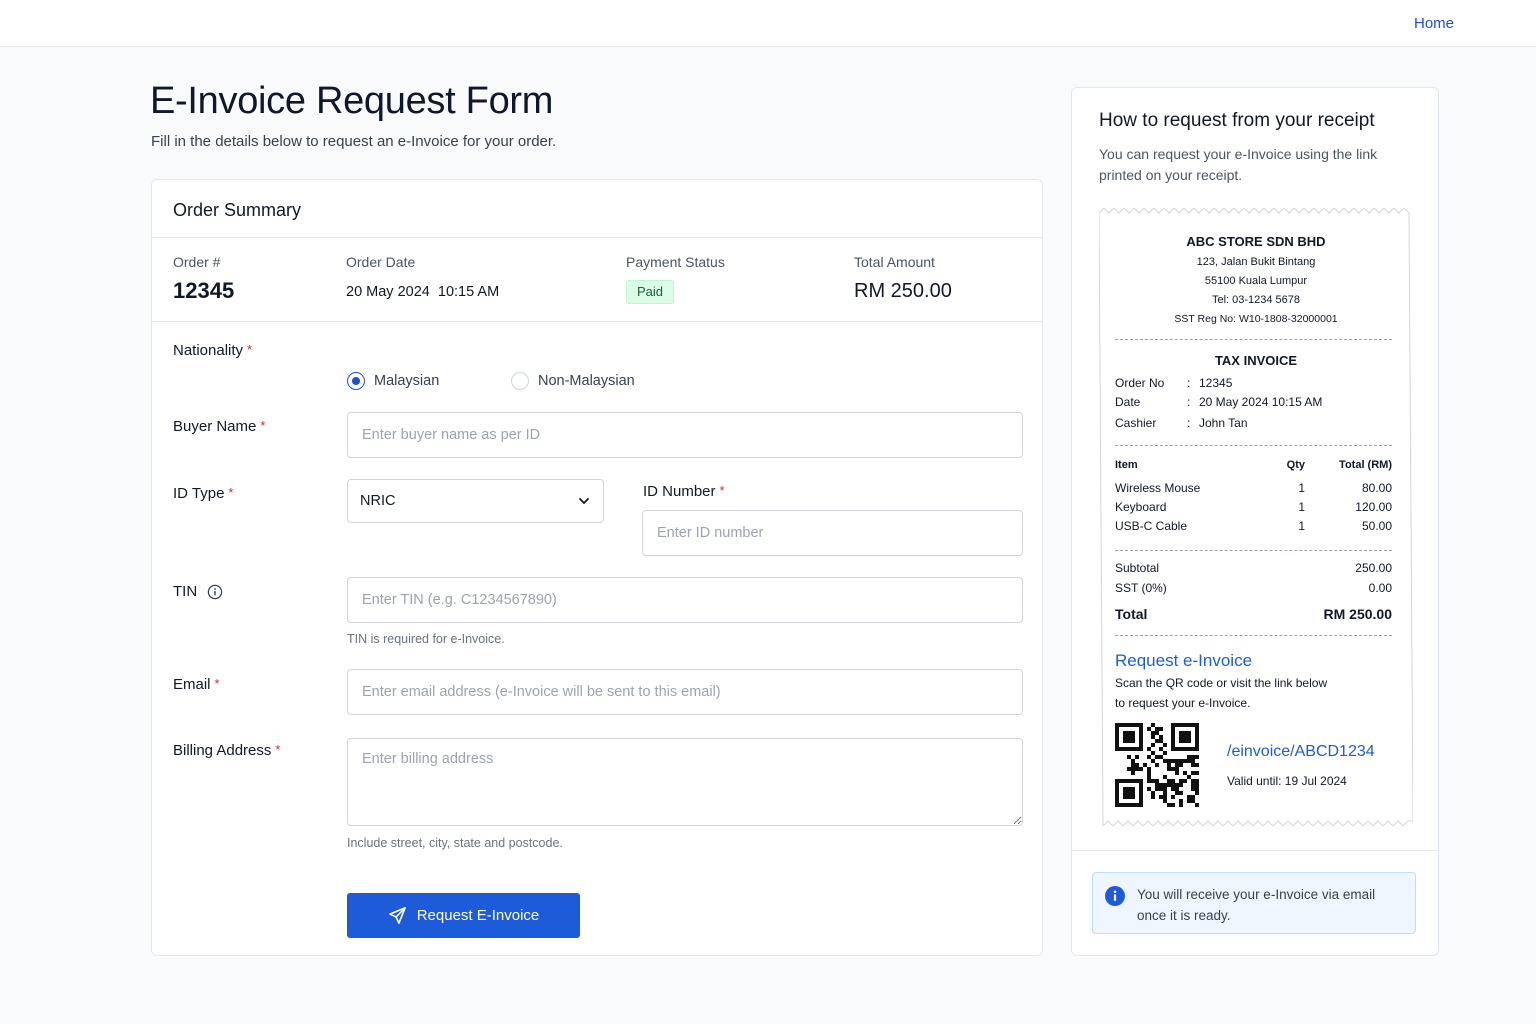 The image size is (1536, 1024). What do you see at coordinates (894, 262) in the screenshot?
I see `total-amount-label: Total Amount` at bounding box center [894, 262].